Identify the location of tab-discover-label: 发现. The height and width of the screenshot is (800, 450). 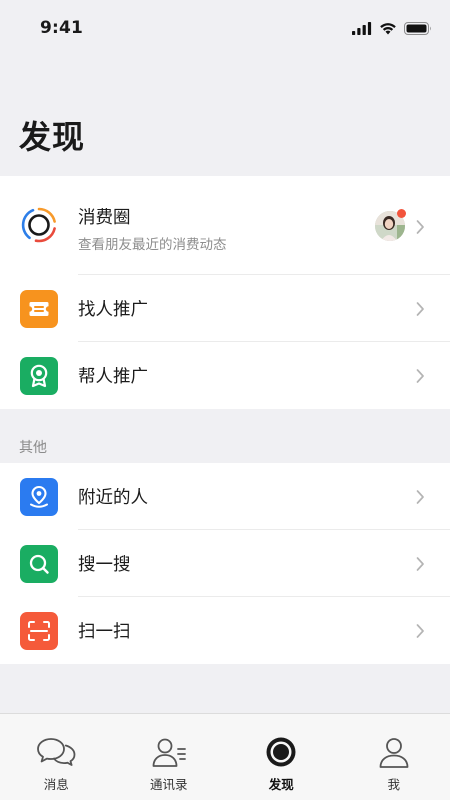
(281, 784).